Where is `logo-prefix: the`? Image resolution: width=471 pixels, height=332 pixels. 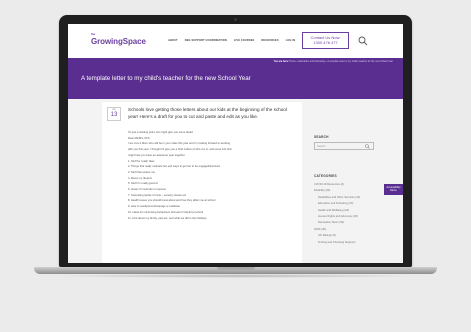
logo-prefix: the is located at coordinates (93, 34).